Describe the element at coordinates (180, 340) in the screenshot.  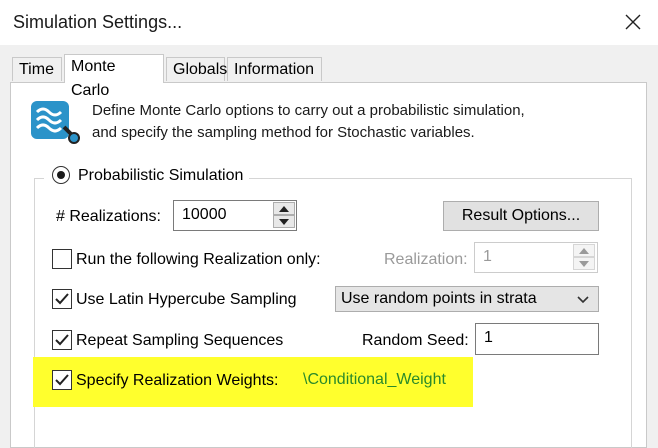
I see `repeat-sampling-label: Repeat Sampling Sequences` at that location.